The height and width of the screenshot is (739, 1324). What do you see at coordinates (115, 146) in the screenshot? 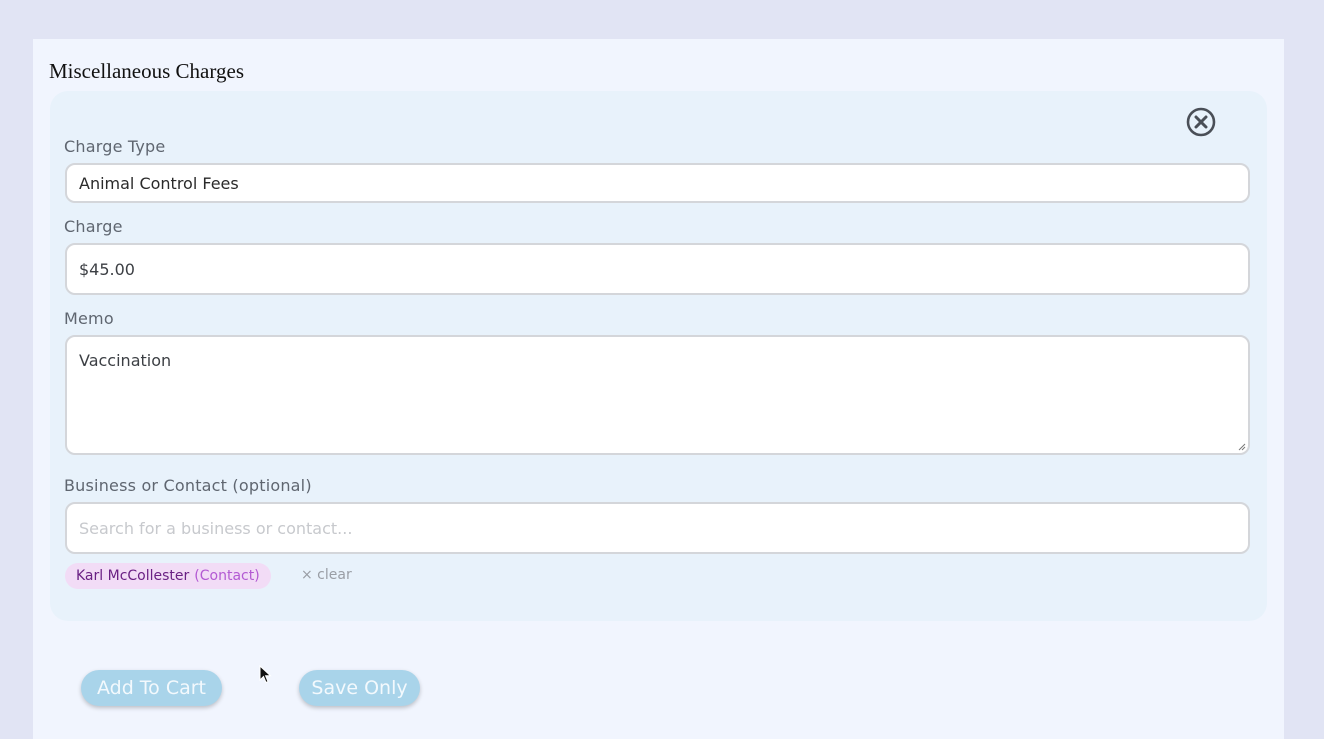
I see `charge-type-label: Charge Type` at bounding box center [115, 146].